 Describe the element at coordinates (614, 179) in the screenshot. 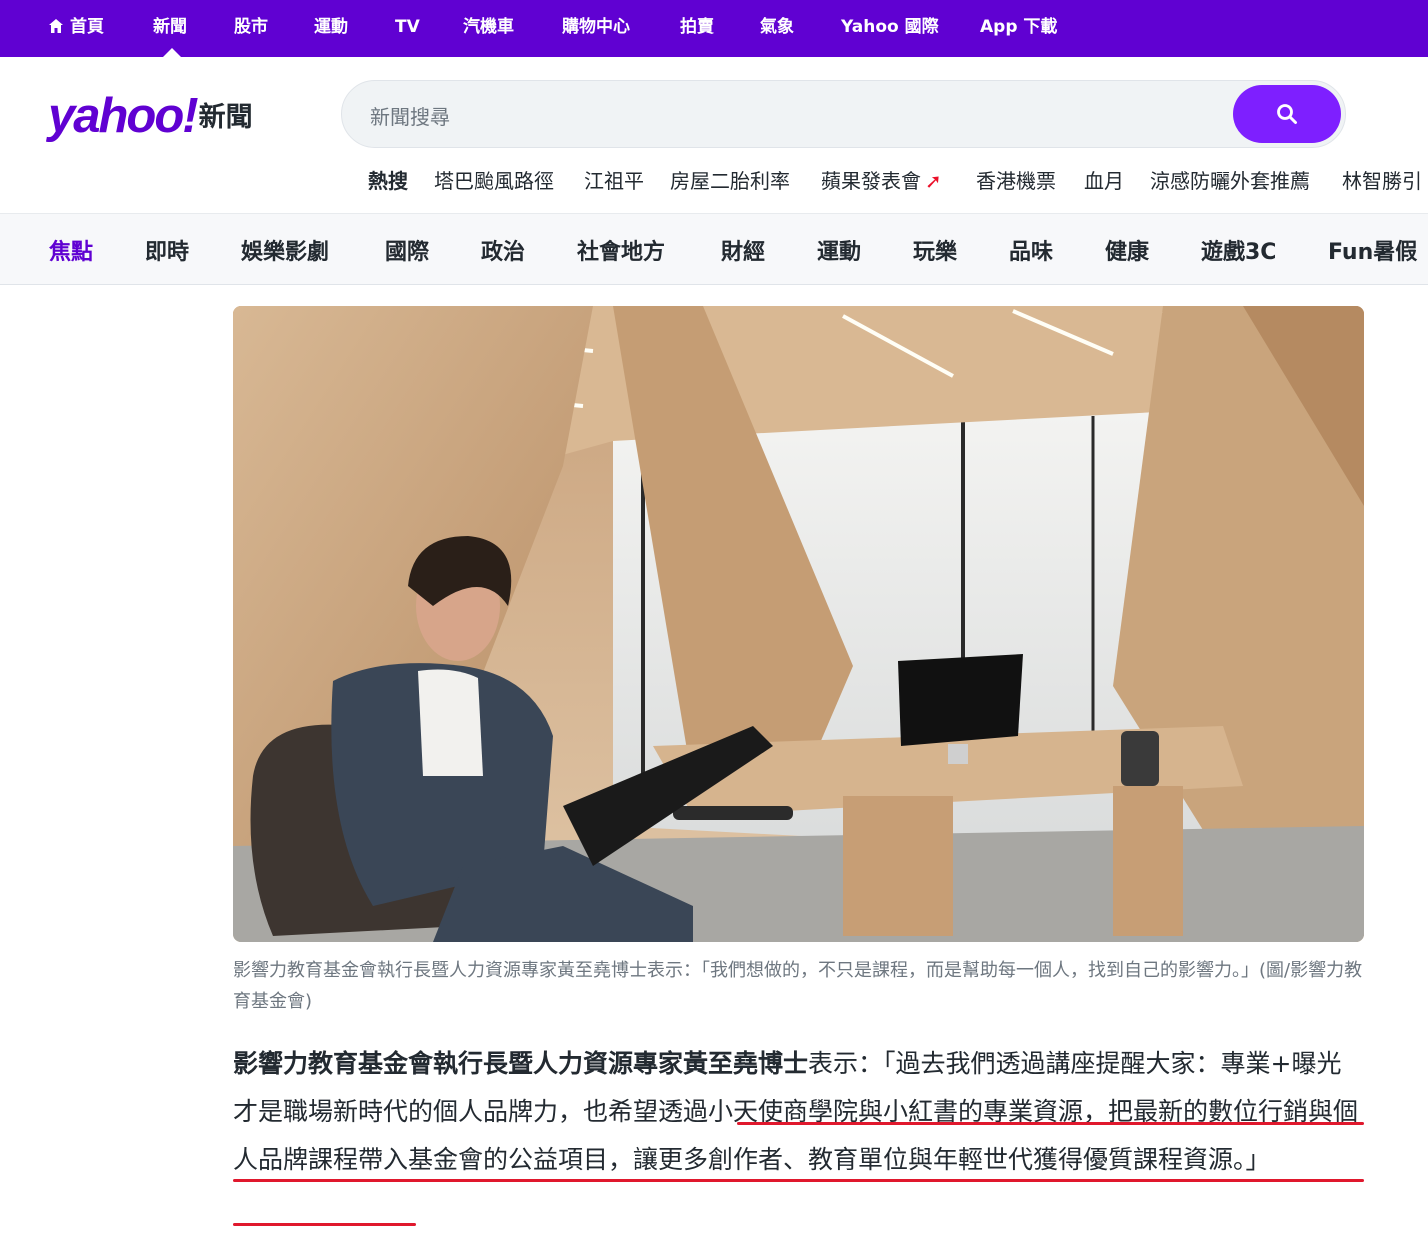

I see `trending-item: 江祖平` at that location.